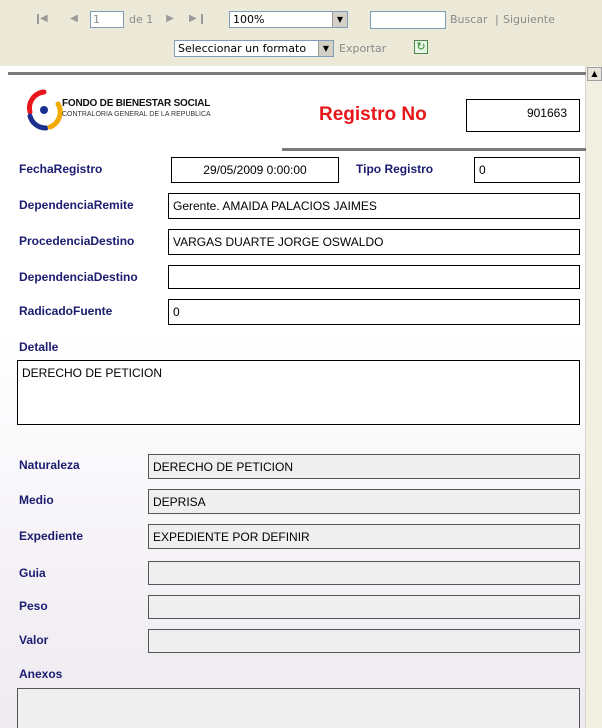 The width and height of the screenshot is (602, 728). I want to click on detalle-field: DERECHO DE PETICION, so click(298, 392).